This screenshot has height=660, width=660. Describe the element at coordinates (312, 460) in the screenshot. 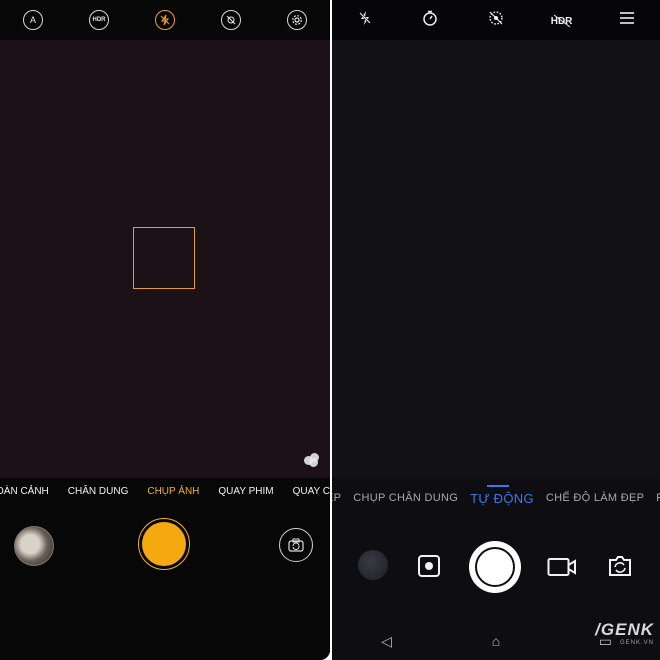

I see `filter-icon` at that location.